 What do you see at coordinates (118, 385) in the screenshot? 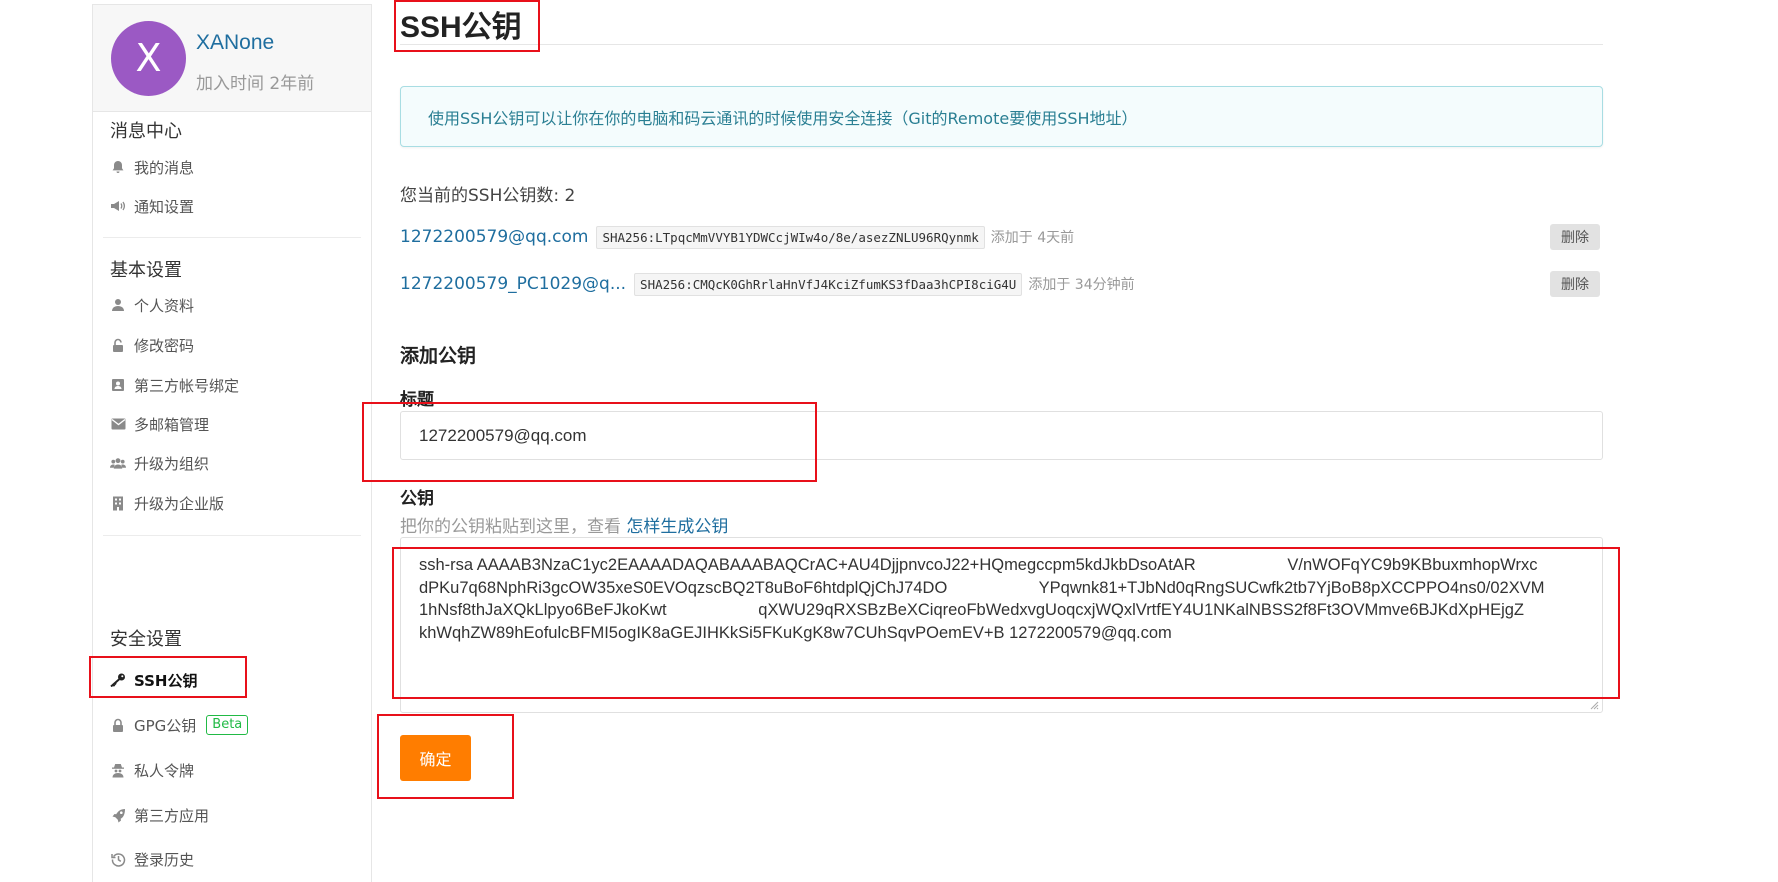
I see `contact-card-icon` at bounding box center [118, 385].